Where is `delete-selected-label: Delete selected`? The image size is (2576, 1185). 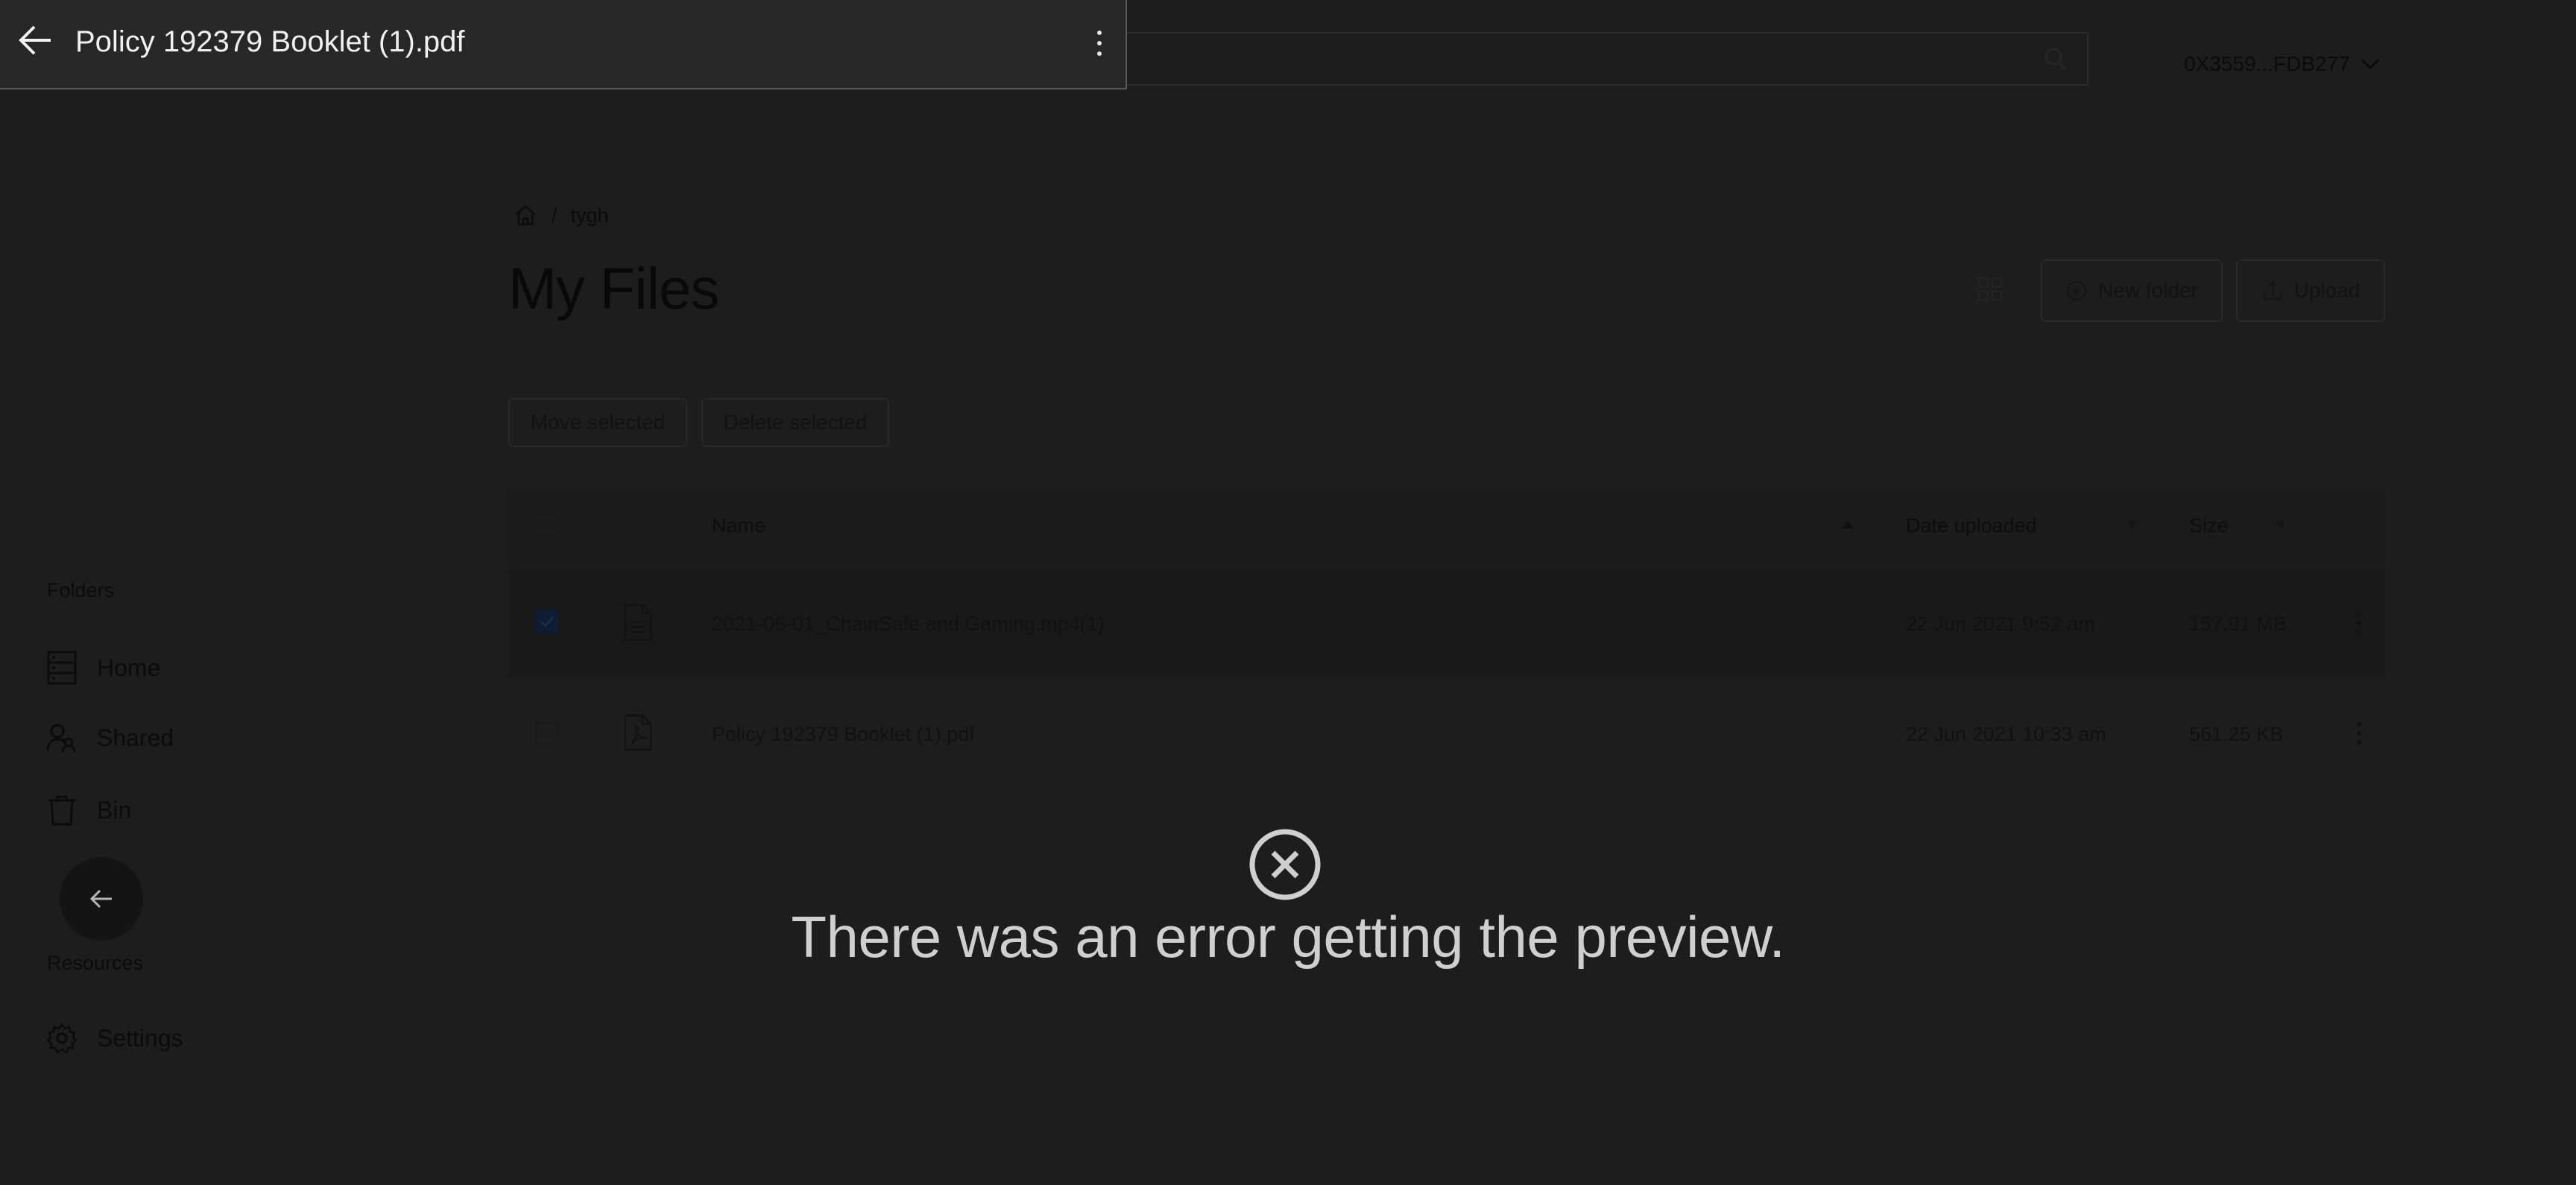 delete-selected-label: Delete selected is located at coordinates (796, 422).